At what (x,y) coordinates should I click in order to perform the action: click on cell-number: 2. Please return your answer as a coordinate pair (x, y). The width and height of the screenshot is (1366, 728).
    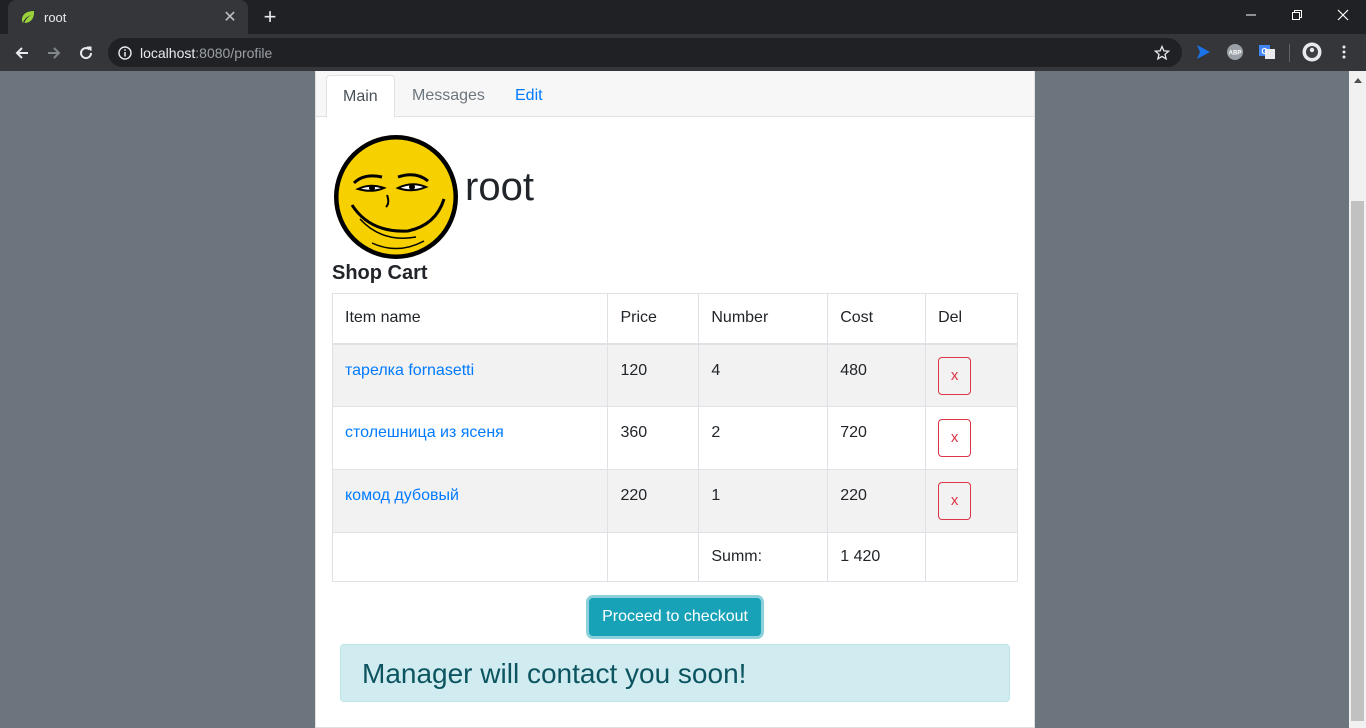
    Looking at the image, I should click on (763, 438).